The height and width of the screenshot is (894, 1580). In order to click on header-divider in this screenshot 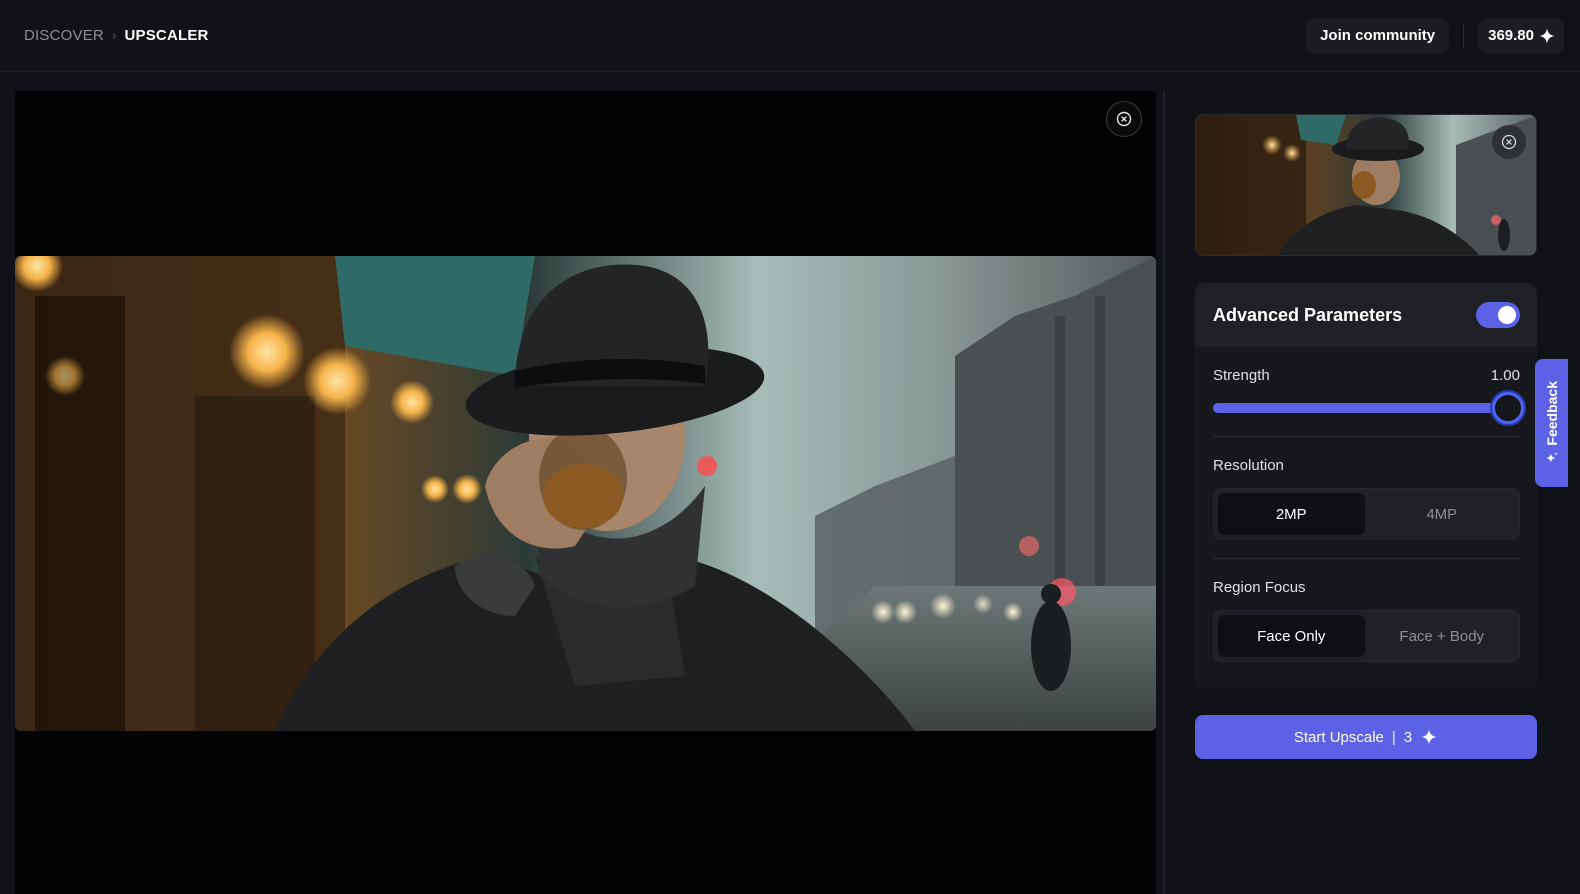, I will do `click(1464, 35)`.